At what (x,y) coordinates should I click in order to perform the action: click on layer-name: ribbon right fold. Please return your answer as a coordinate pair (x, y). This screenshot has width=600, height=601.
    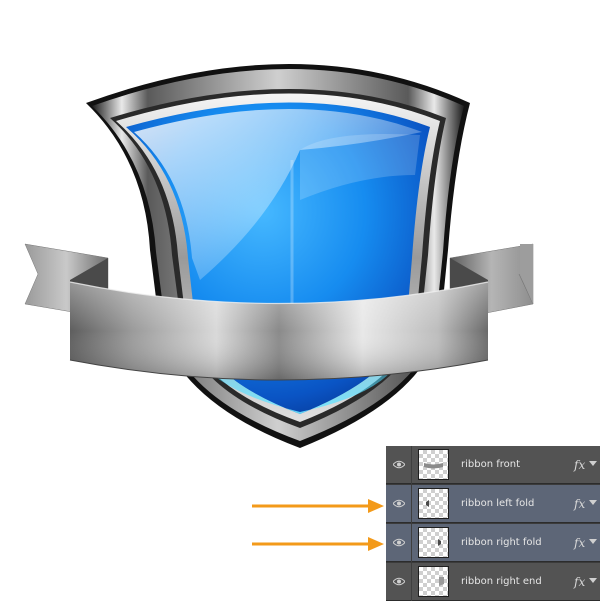
    Looking at the image, I should click on (501, 542).